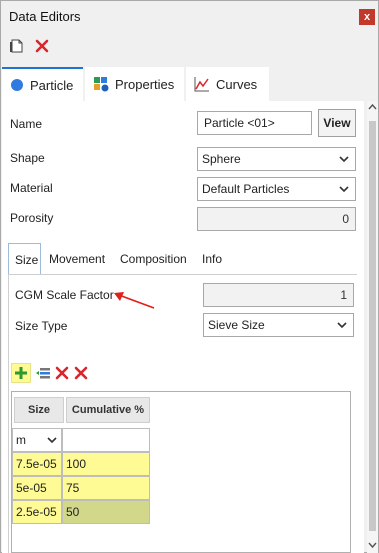 The width and height of the screenshot is (379, 553). What do you see at coordinates (41, 326) in the screenshot?
I see `size-type-label: Size Type` at bounding box center [41, 326].